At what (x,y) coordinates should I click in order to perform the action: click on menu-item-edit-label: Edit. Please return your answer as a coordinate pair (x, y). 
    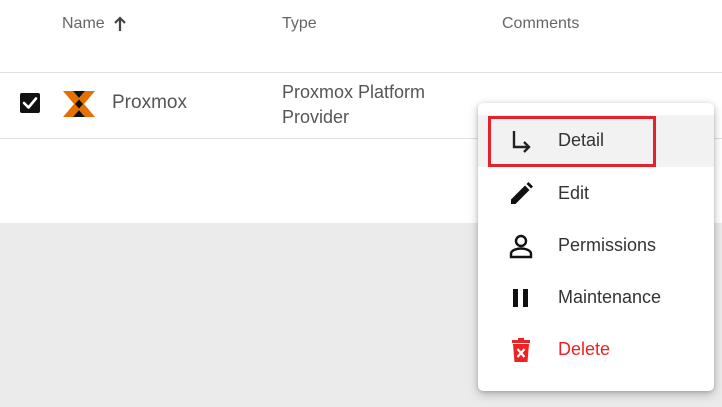
    Looking at the image, I should click on (574, 193).